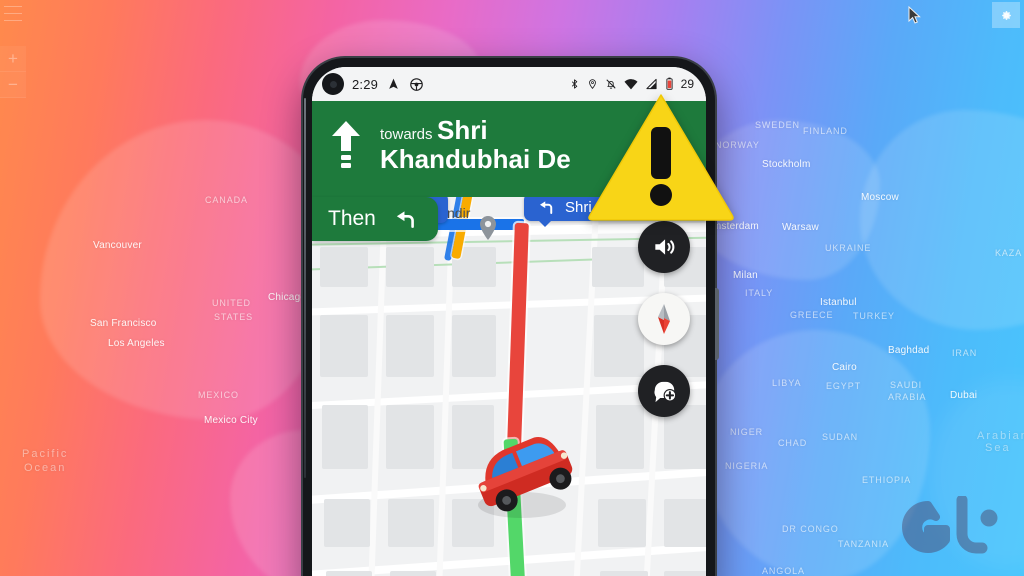  Describe the element at coordinates (365, 84) in the screenshot. I see `status-clock: 2:29` at that location.